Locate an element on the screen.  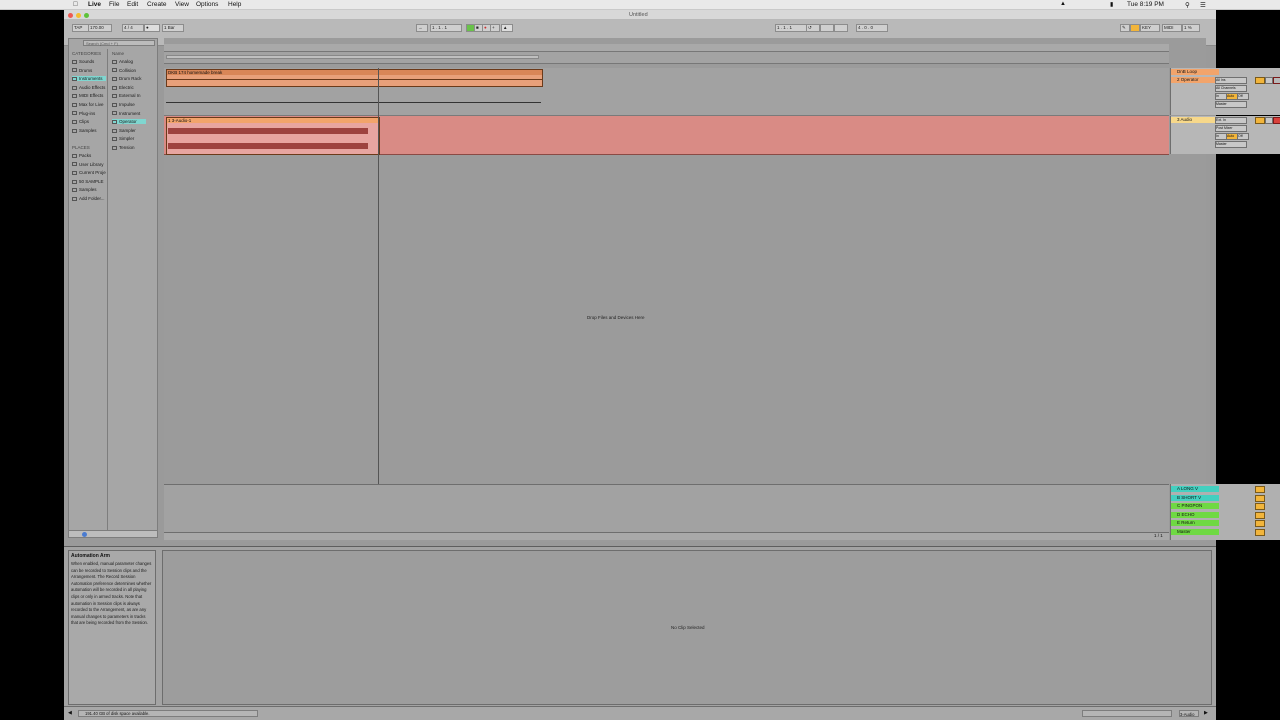
close-window-button is located at coordinates (70, 15).